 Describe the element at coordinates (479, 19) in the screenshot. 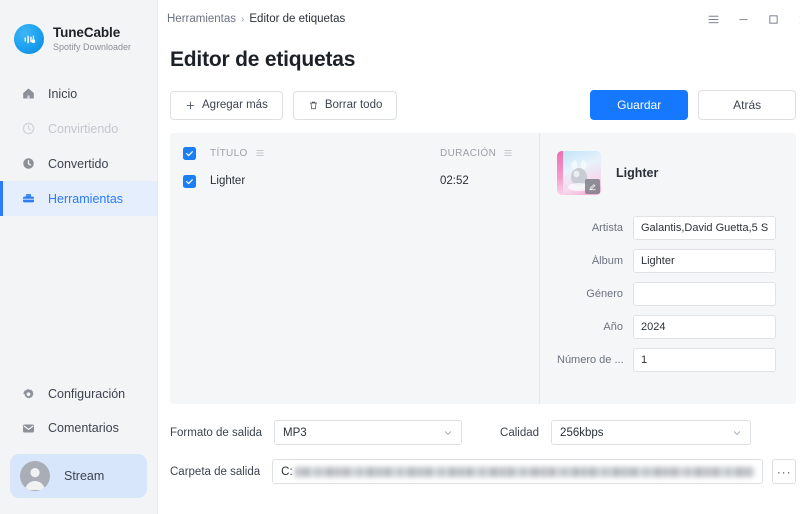

I see `titlebar: Herramientas › Editor de etiquetas` at that location.